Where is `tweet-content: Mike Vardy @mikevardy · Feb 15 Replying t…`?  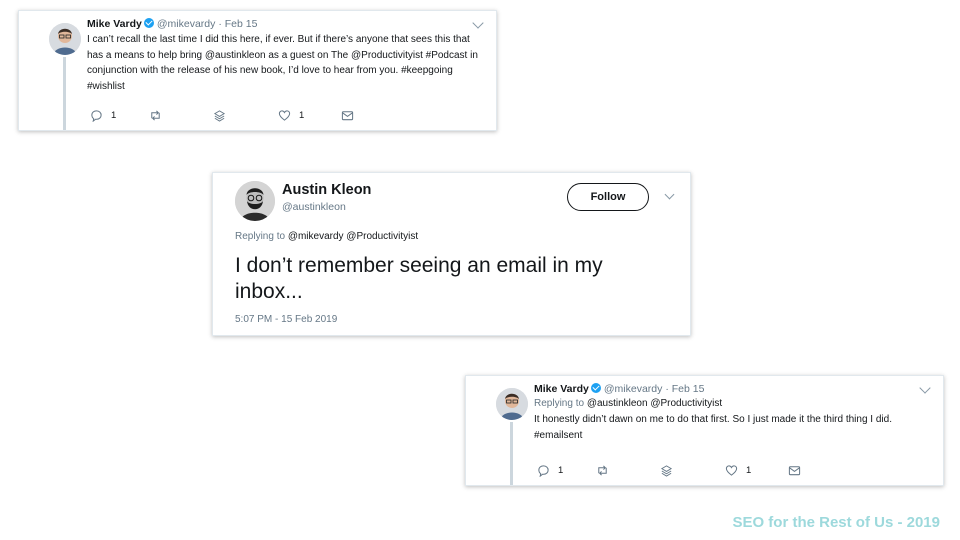 tweet-content: Mike Vardy @mikevardy · Feb 15 Replying t… is located at coordinates (729, 412).